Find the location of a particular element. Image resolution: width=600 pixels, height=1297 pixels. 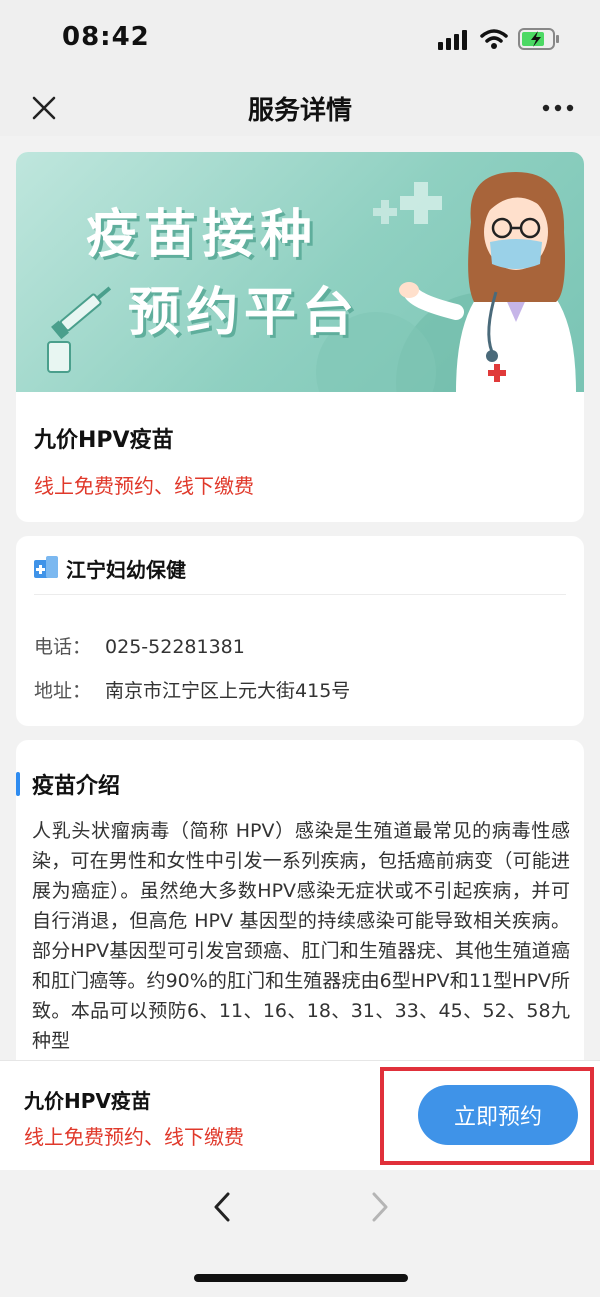

more-icon is located at coordinates (558, 108).